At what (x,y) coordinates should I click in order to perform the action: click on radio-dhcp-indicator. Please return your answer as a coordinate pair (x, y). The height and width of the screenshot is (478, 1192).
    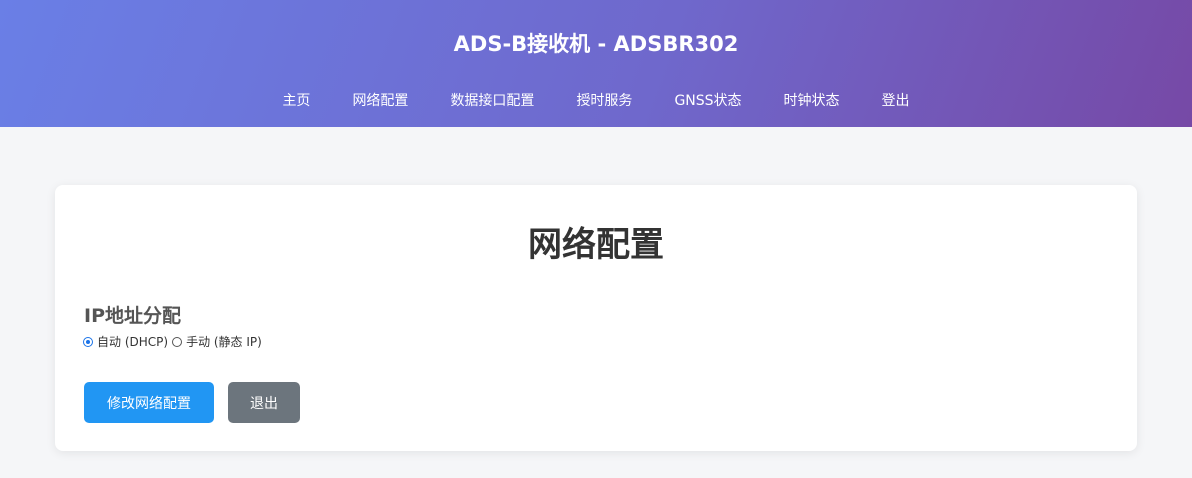
    Looking at the image, I should click on (88, 342).